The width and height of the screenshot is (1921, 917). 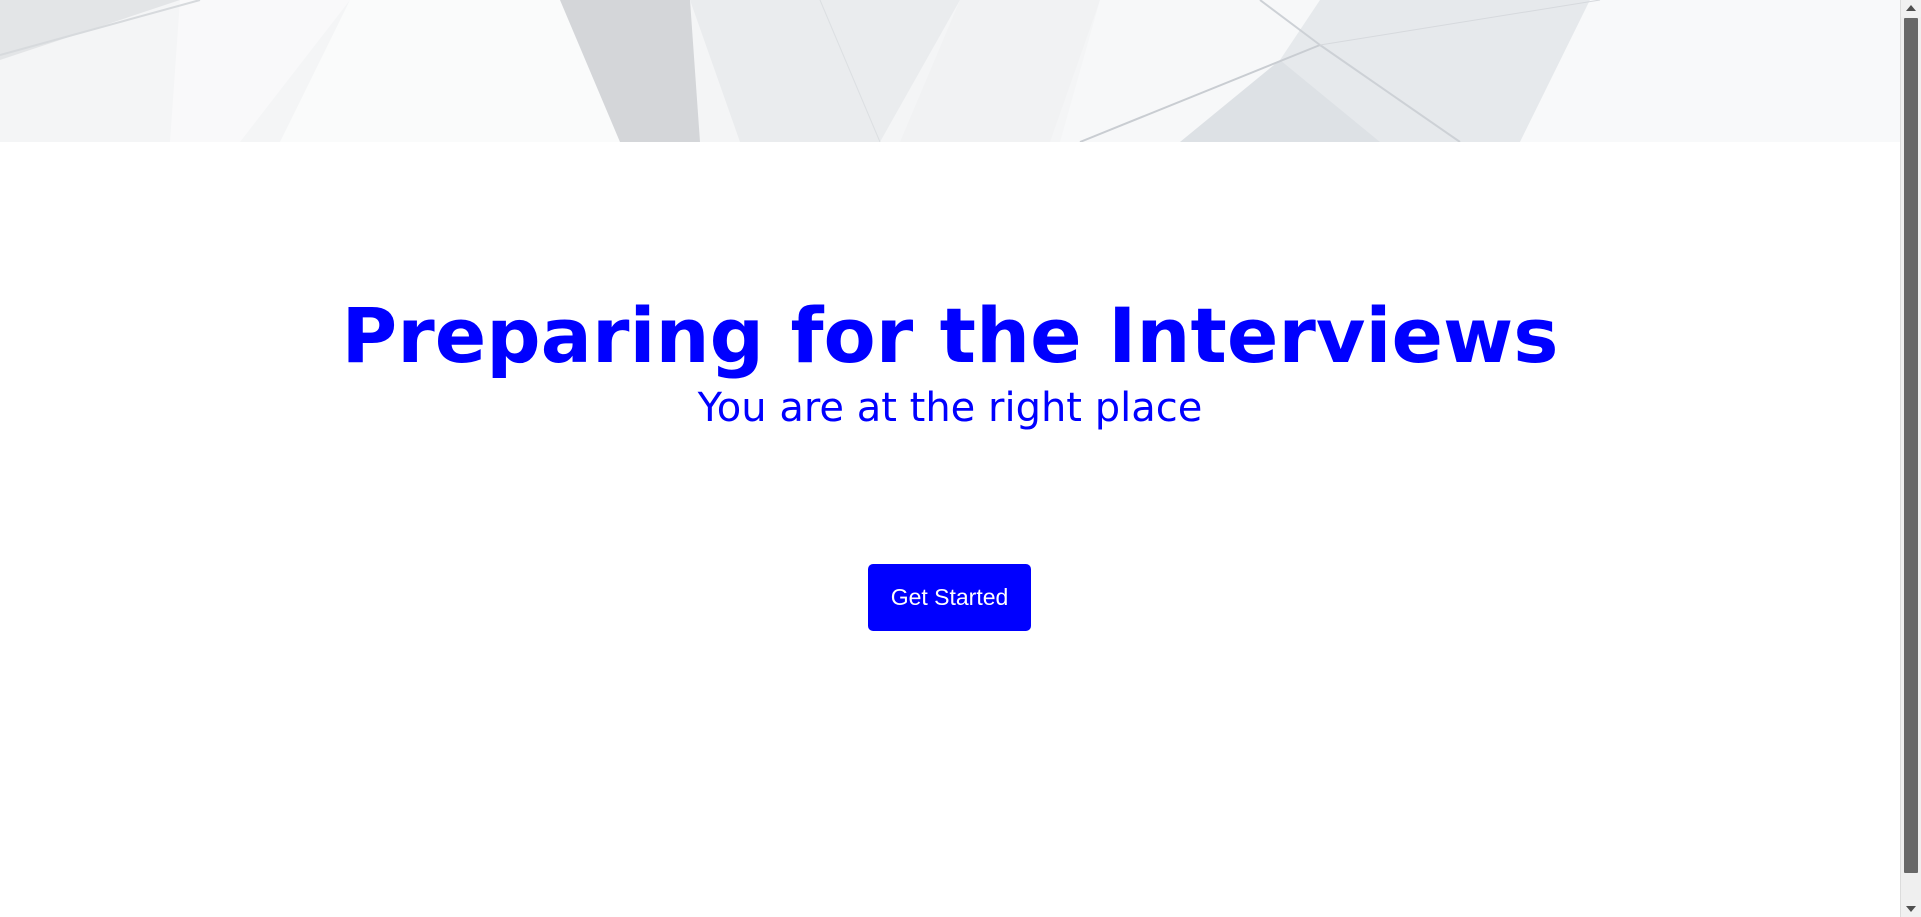 I want to click on hero-title: Preparing for the Interviews, so click(x=950, y=335).